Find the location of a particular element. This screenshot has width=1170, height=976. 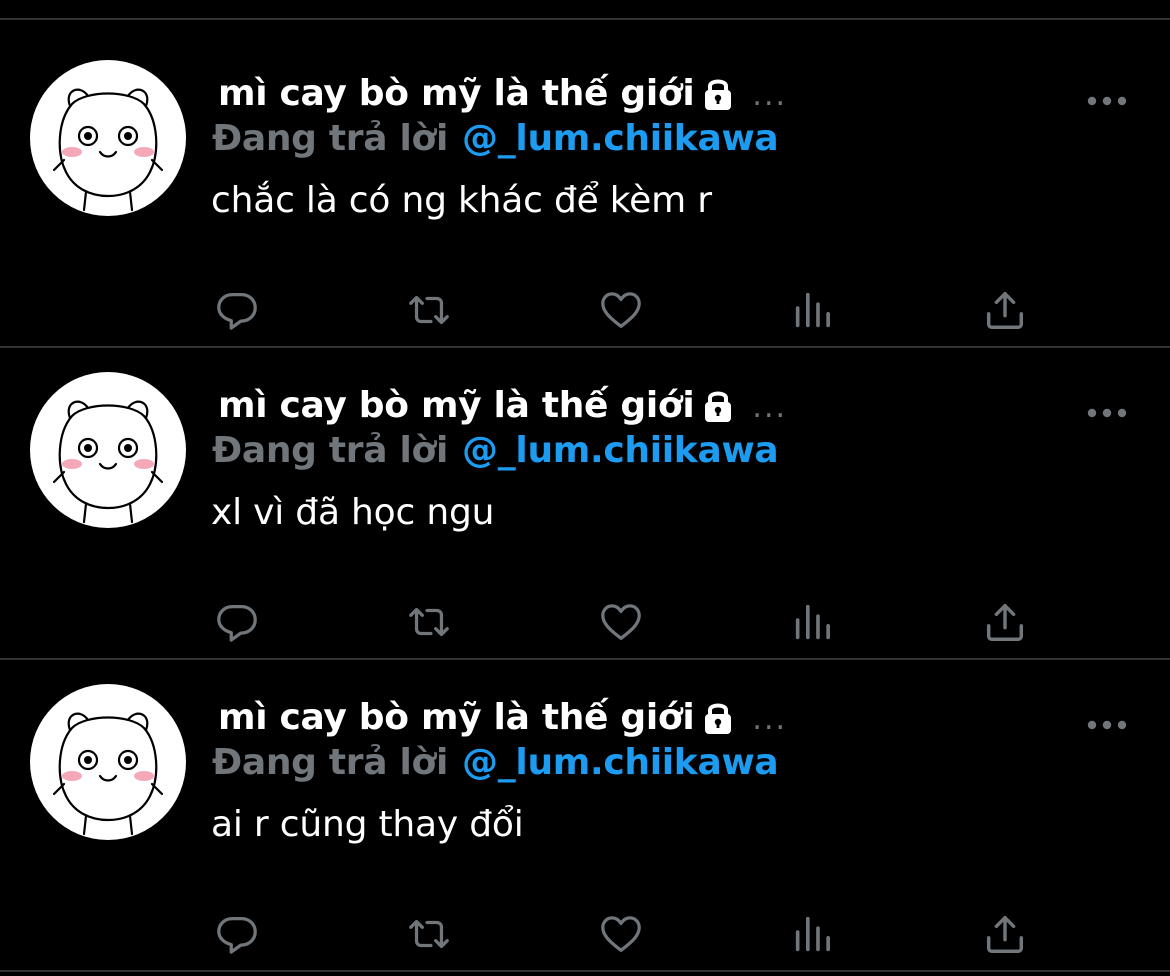

retweet-button is located at coordinates (429, 934).